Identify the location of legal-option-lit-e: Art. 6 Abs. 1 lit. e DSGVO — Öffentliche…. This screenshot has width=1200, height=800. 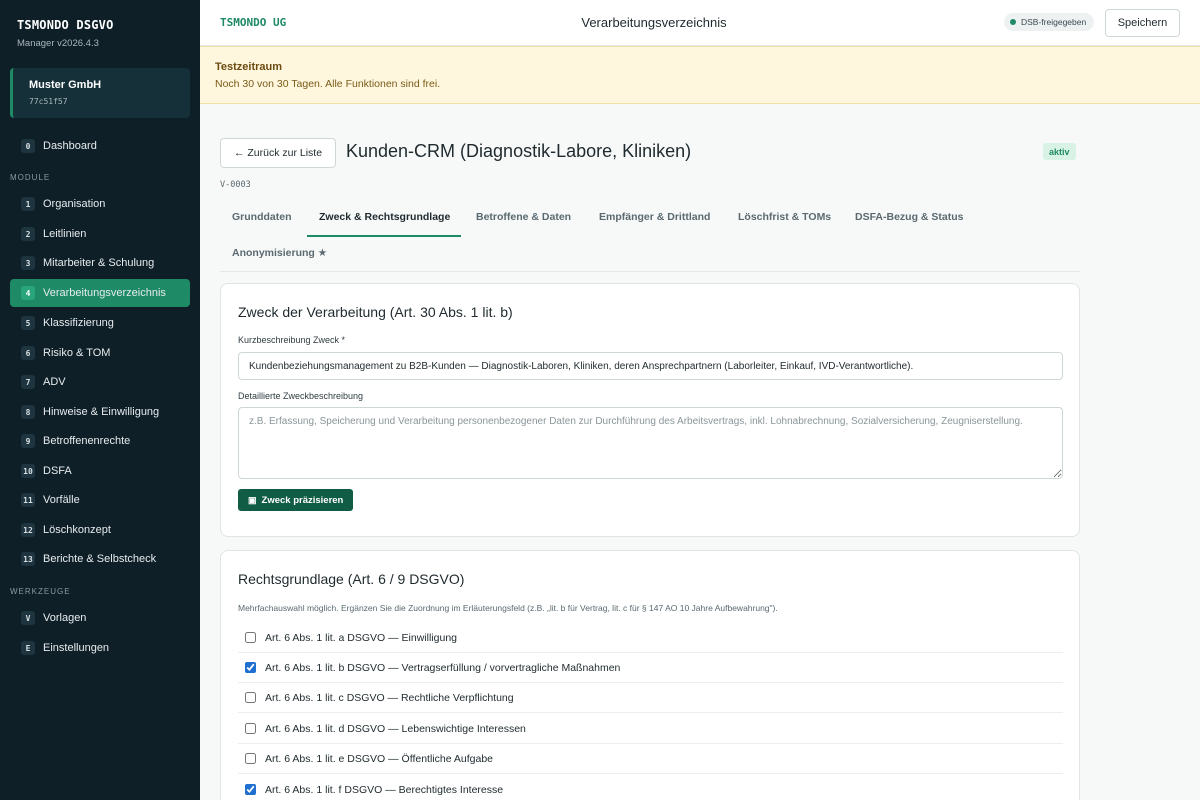
(650, 759).